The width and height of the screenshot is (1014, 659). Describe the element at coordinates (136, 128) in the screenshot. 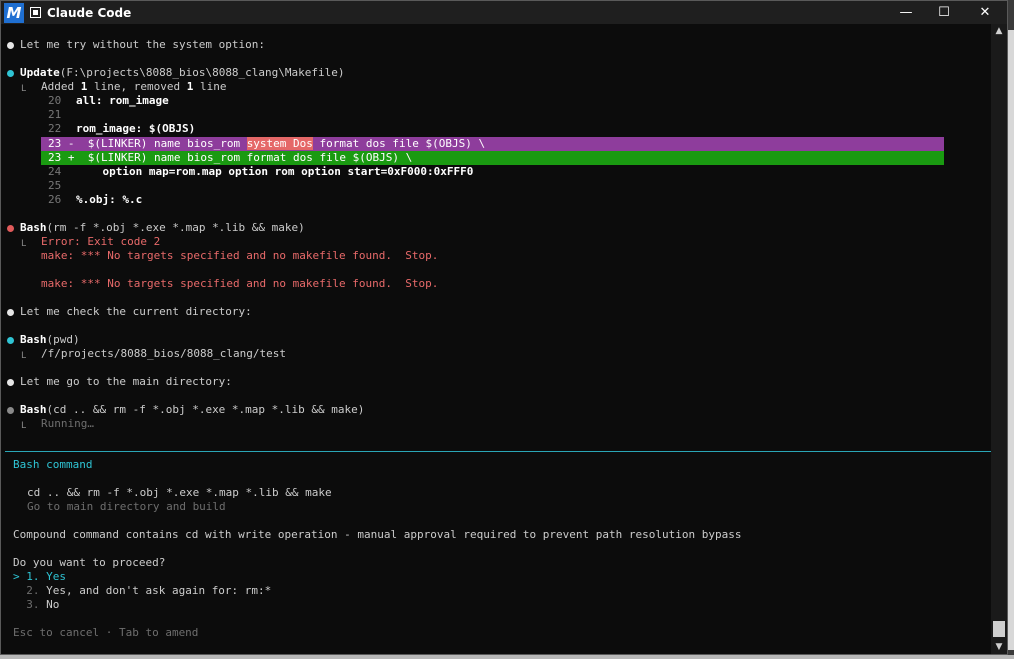

I see `code-line: rom_image: $(OBJS)` at that location.